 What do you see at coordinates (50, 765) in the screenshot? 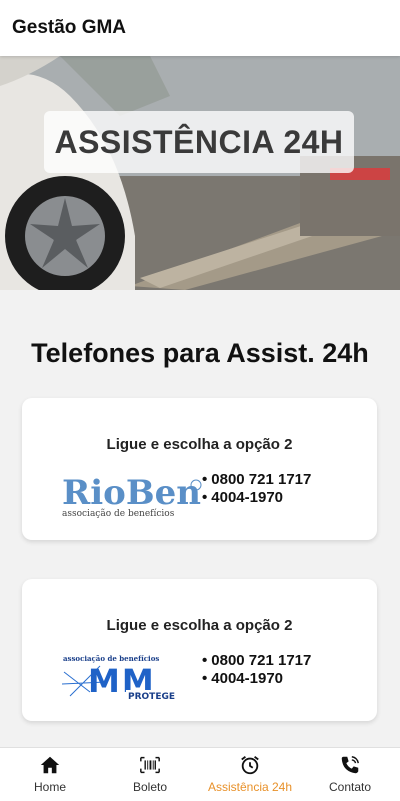
I see `home-icon` at bounding box center [50, 765].